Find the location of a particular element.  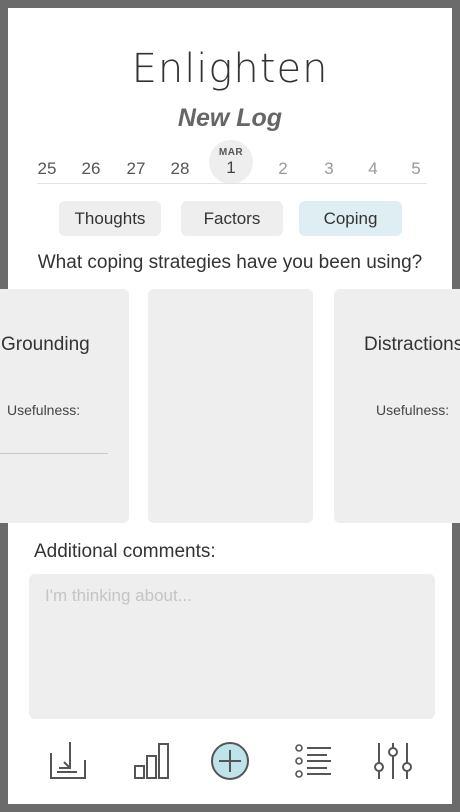

download-tray-icon is located at coordinates (68, 760).